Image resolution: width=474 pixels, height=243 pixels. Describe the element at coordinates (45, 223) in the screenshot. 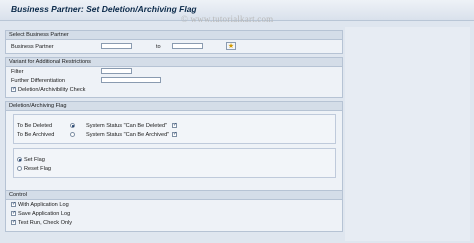

I see `test-run-label: Test Run, Check Only` at that location.